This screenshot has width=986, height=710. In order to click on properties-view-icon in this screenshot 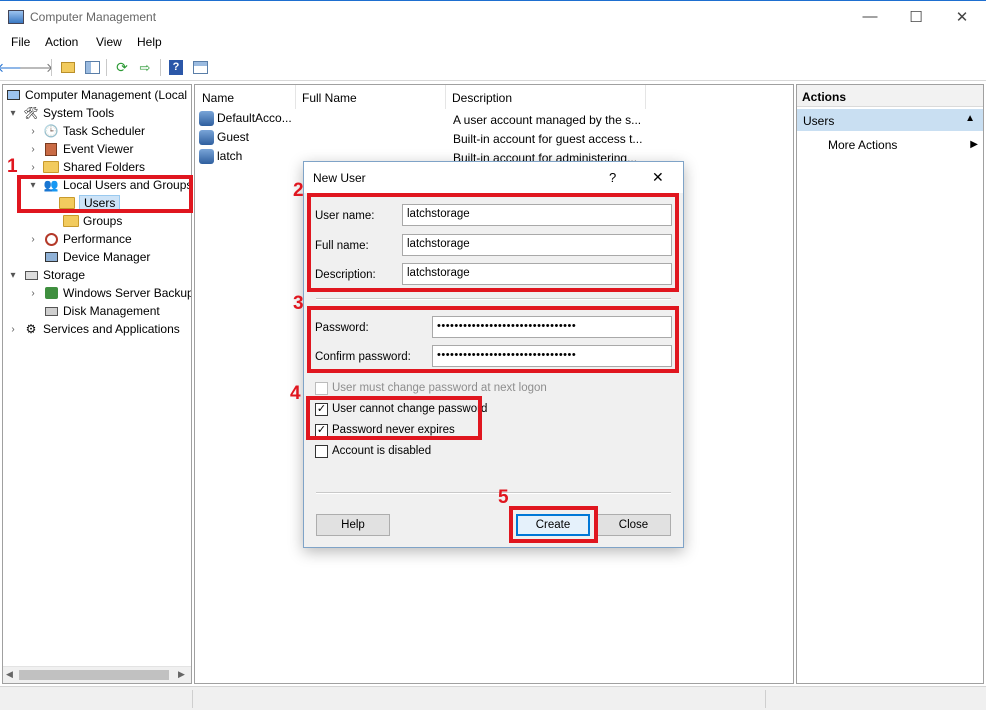, I will do `click(200, 67)`.